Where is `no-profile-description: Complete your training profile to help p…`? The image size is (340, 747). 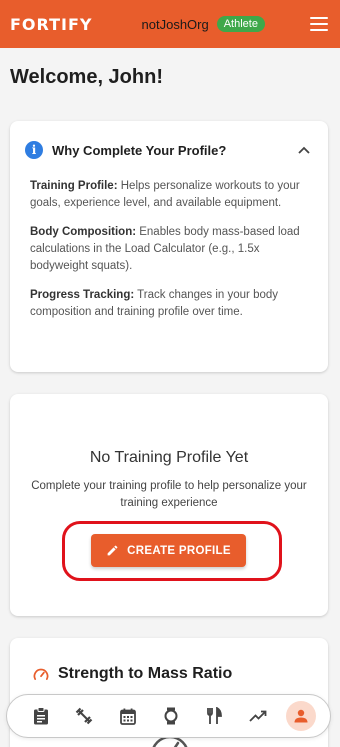
no-profile-description: Complete your training profile to help p… is located at coordinates (169, 494).